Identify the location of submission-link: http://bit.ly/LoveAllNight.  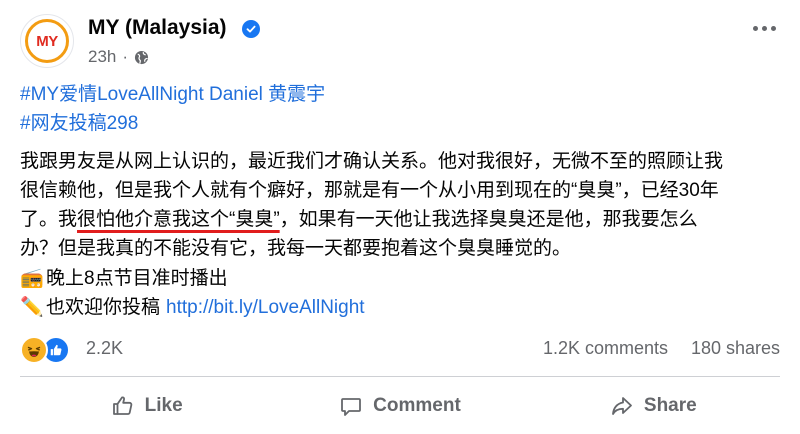
(265, 307).